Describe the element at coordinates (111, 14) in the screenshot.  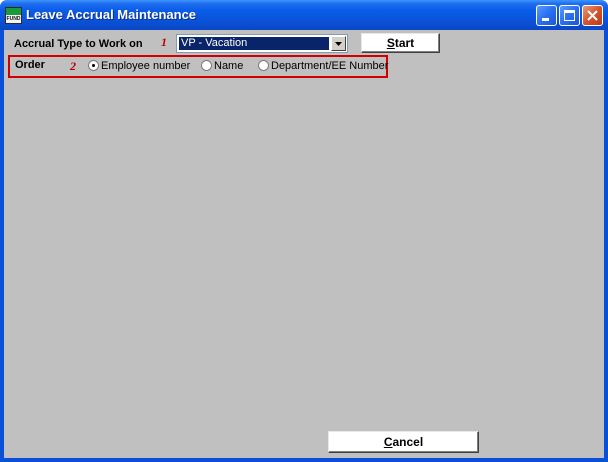
I see `window-title: Leave Accrual Maintenance` at that location.